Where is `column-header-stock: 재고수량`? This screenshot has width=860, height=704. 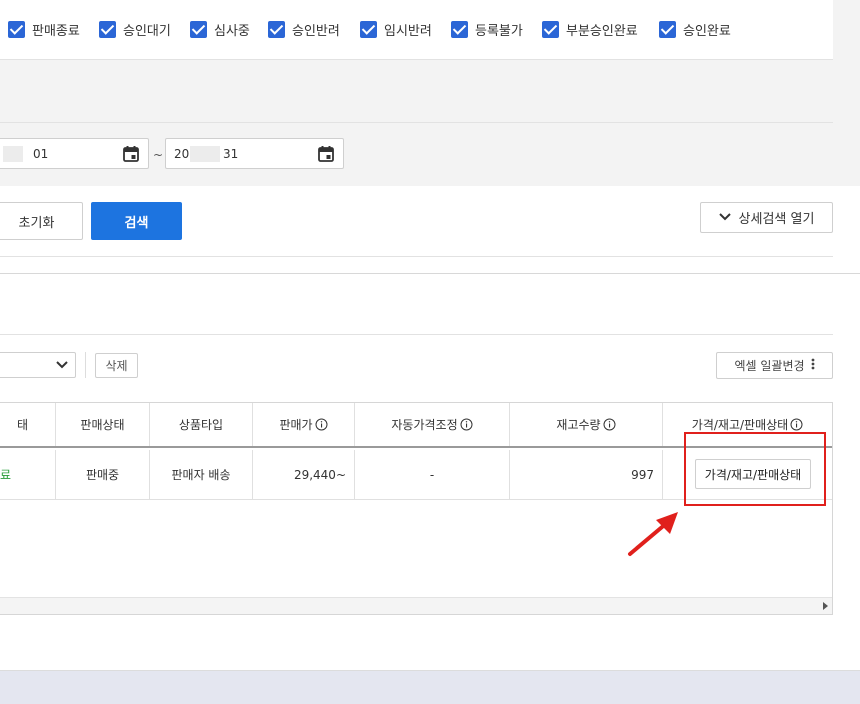 column-header-stock: 재고수량 is located at coordinates (586, 424).